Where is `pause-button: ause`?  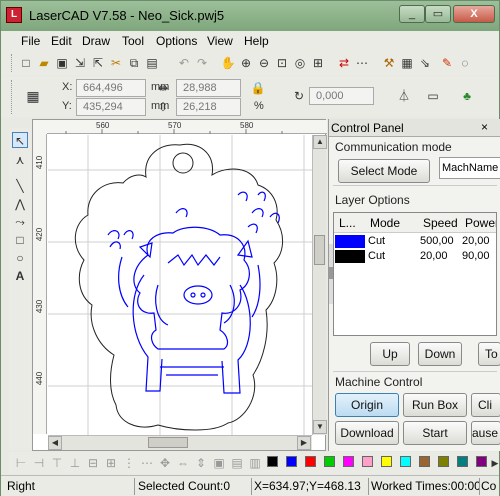
pause-button: ause is located at coordinates (485, 433).